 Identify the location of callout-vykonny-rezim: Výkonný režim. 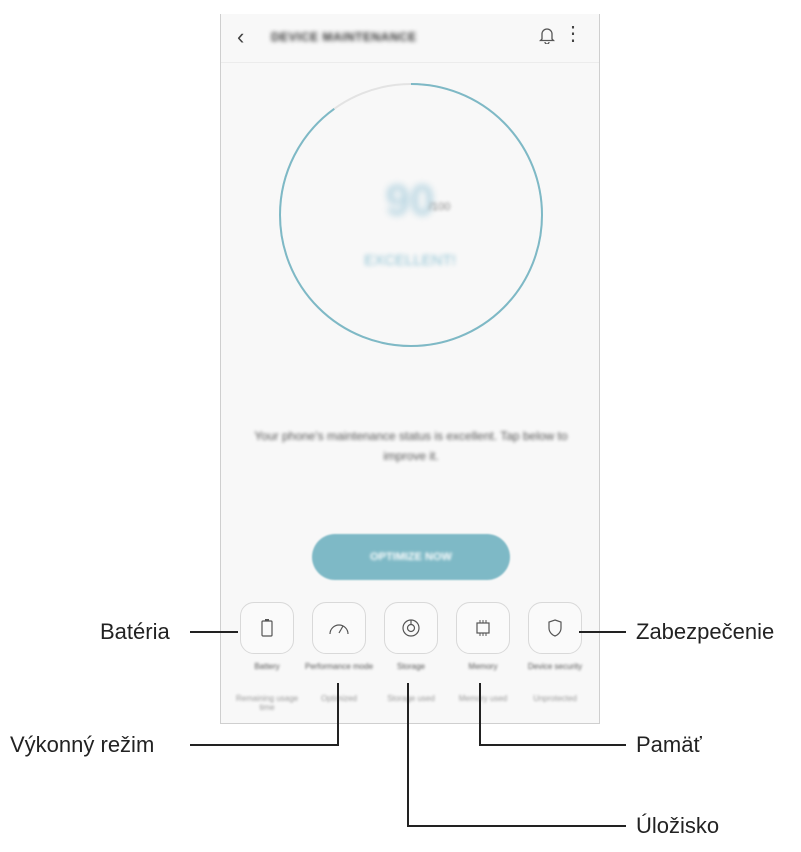
(82, 744).